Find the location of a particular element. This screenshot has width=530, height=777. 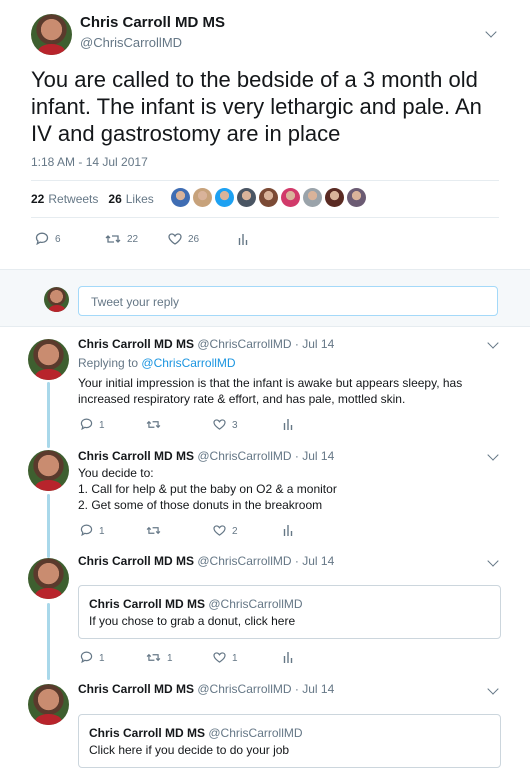

reply-input: Tweet your reply is located at coordinates (288, 301).